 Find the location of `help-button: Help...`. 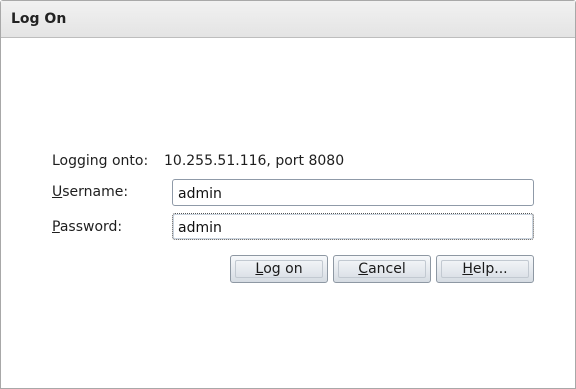

help-button: Help... is located at coordinates (485, 269).